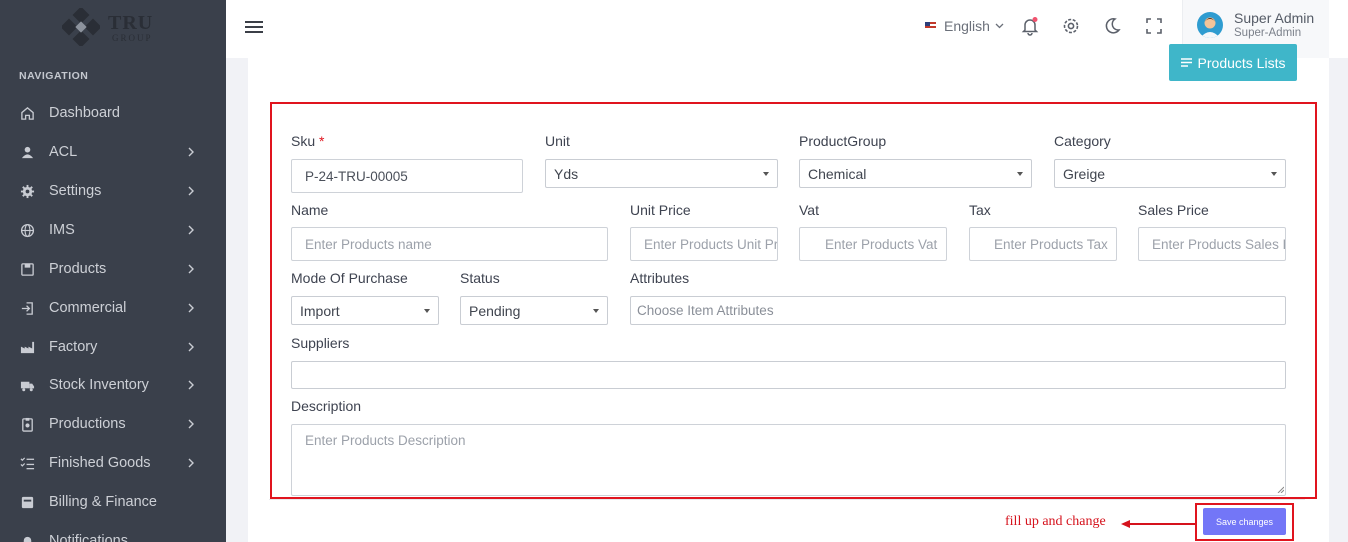  Describe the element at coordinates (27, 113) in the screenshot. I see `home-icon` at that location.